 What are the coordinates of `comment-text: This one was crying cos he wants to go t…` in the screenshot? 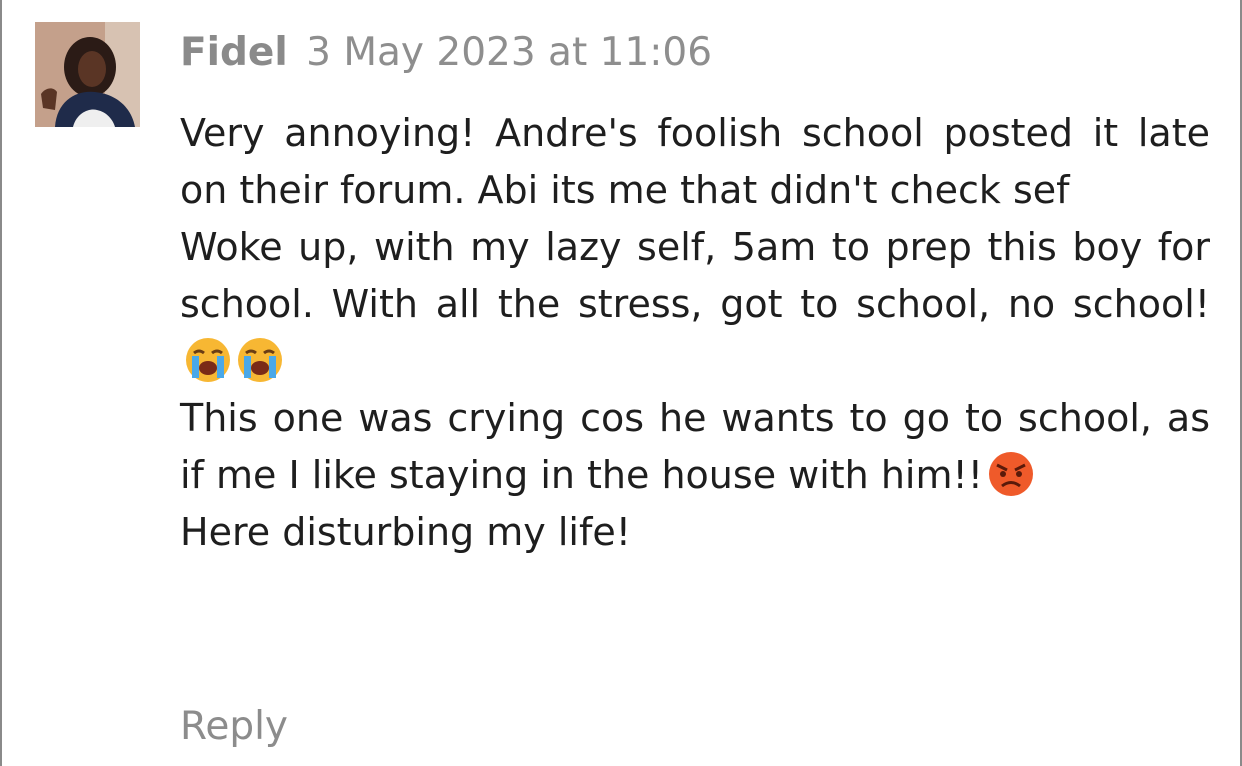 It's located at (695, 446).